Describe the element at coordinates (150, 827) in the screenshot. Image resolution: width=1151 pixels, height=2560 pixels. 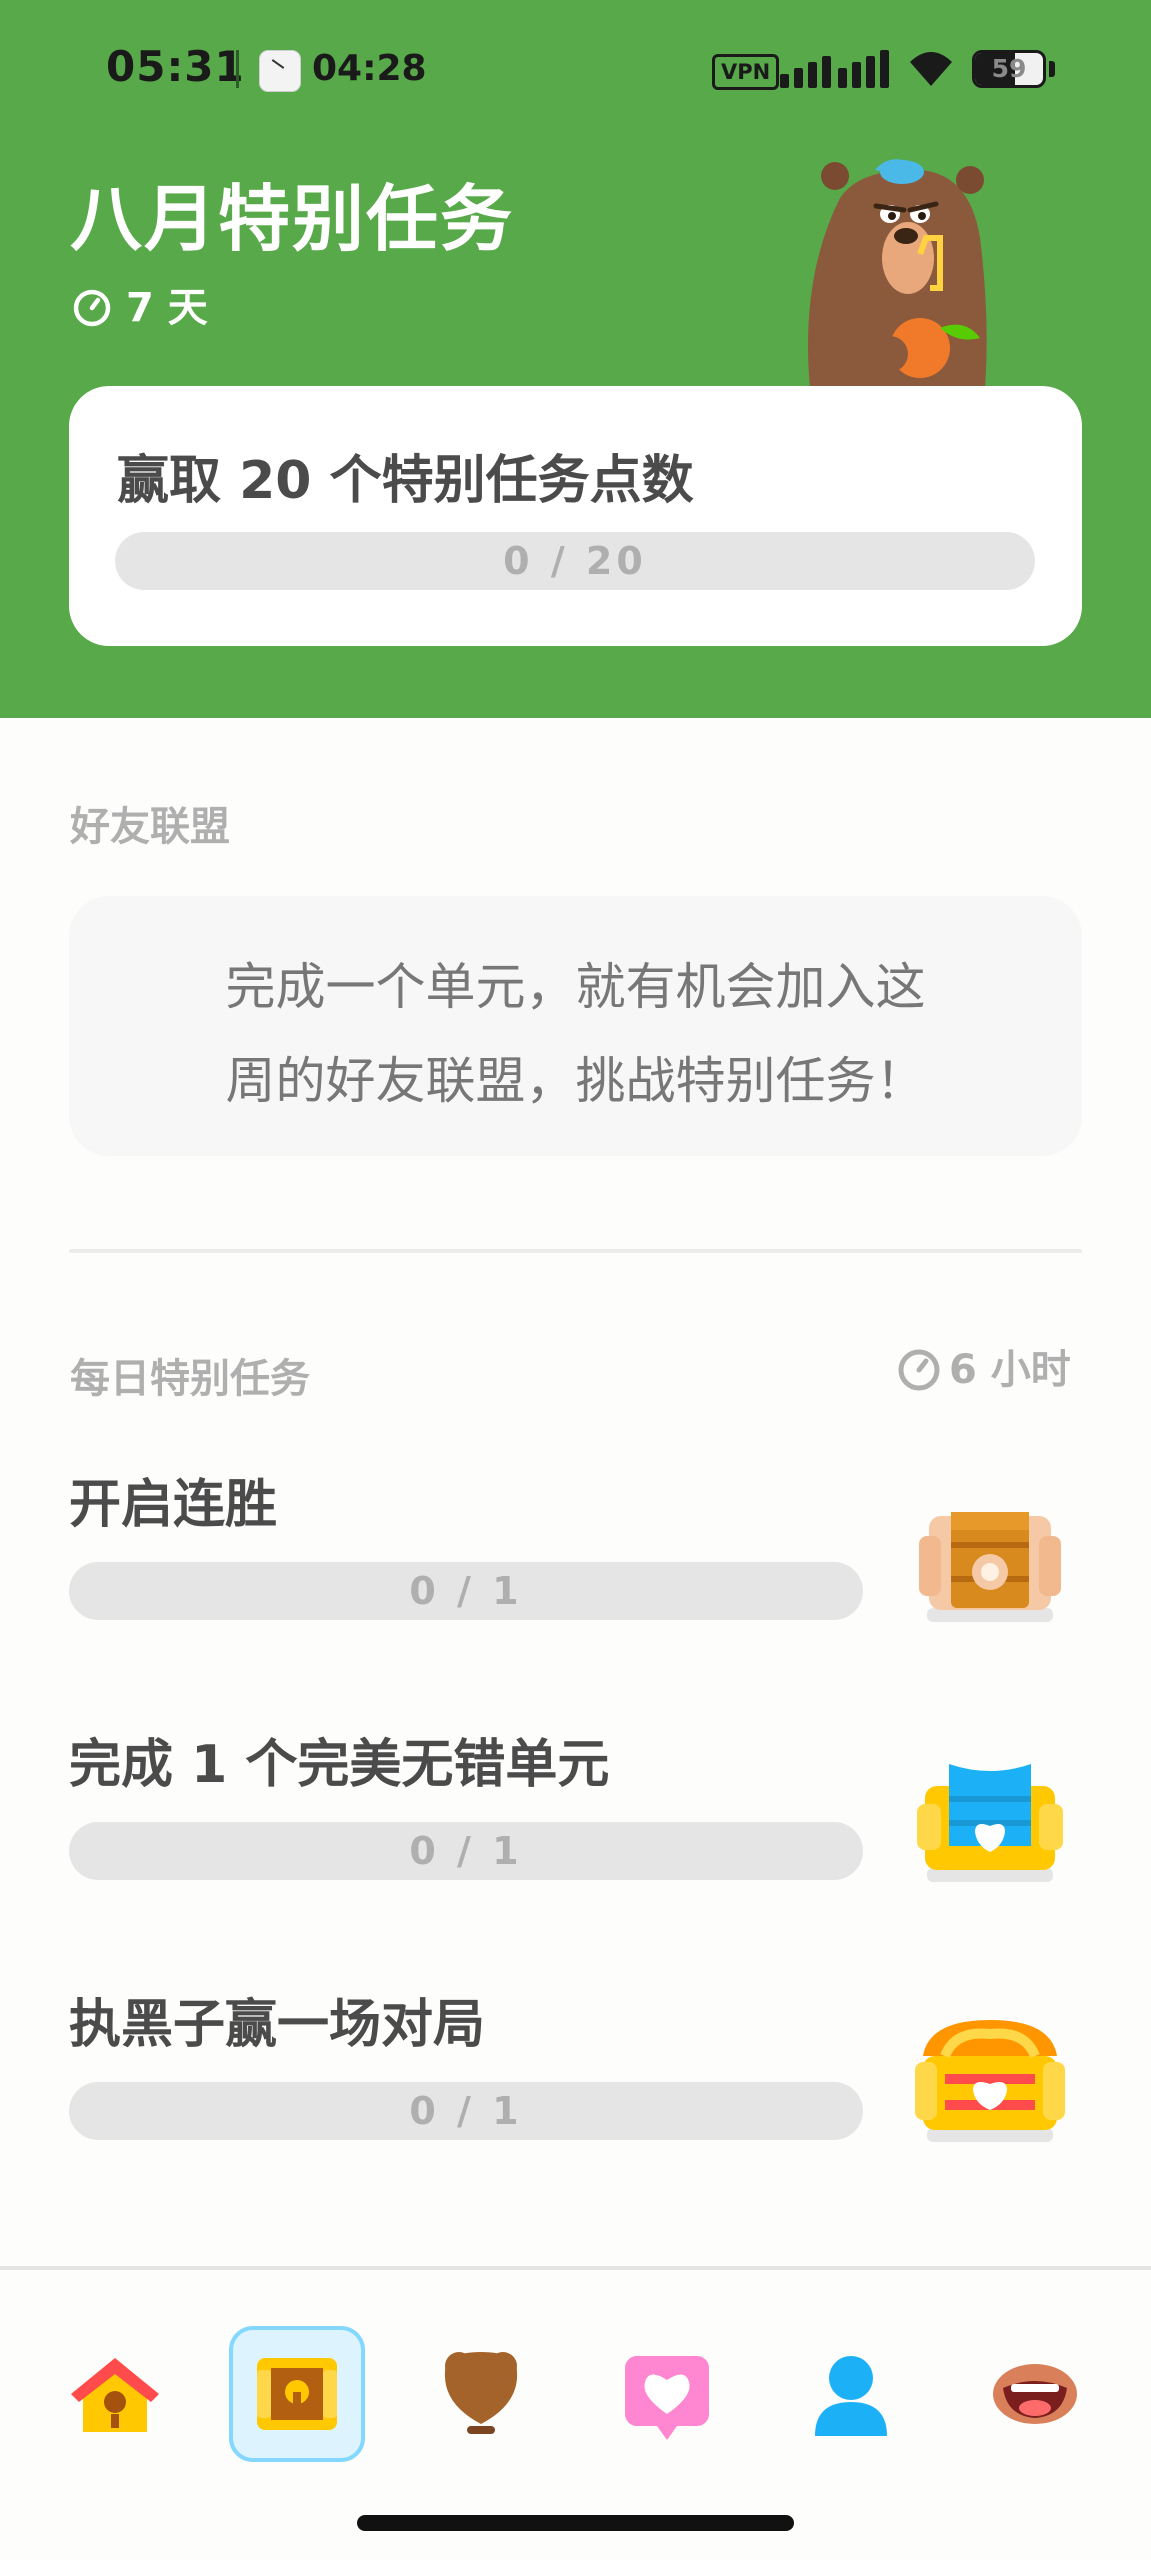
I see `friends-section-label: 好友联盟` at that location.